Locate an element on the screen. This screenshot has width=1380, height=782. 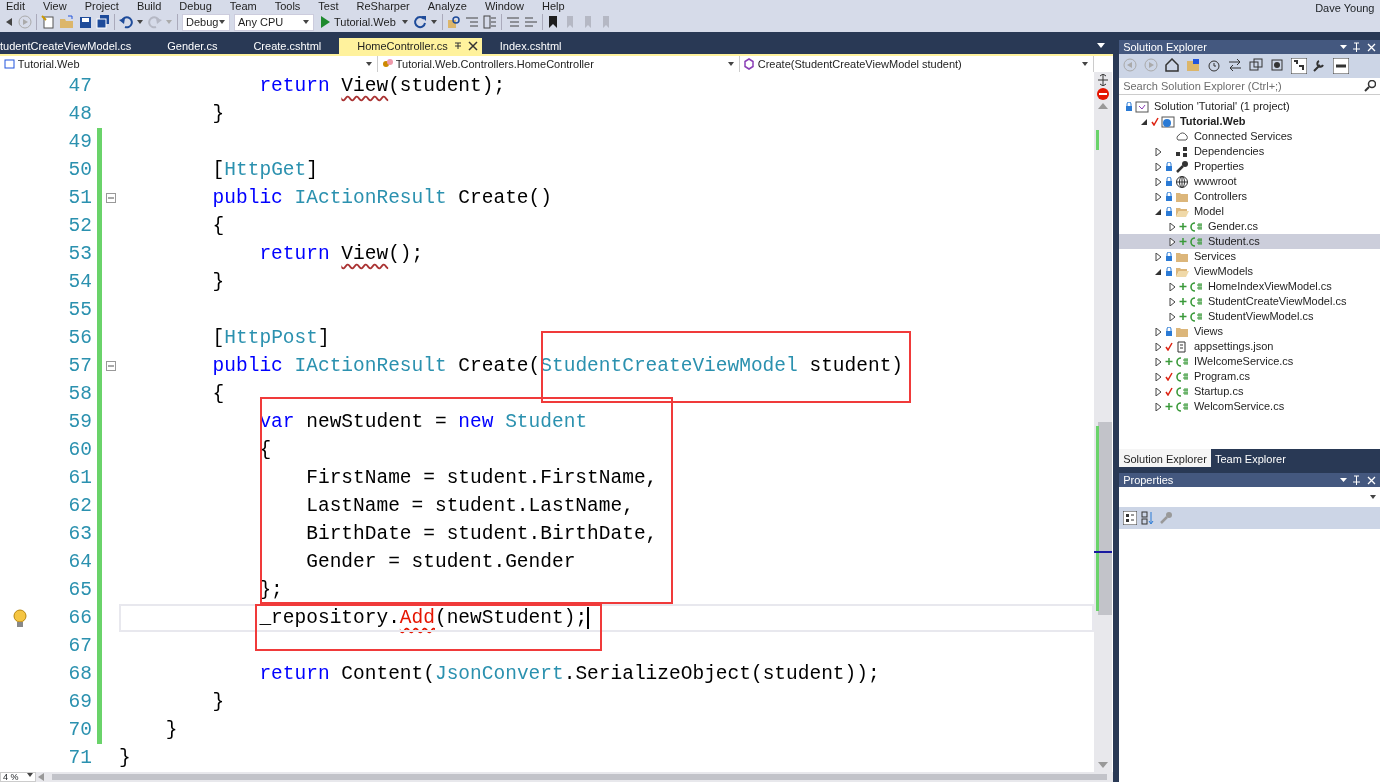
preview-icon is located at coordinates (1341, 66).